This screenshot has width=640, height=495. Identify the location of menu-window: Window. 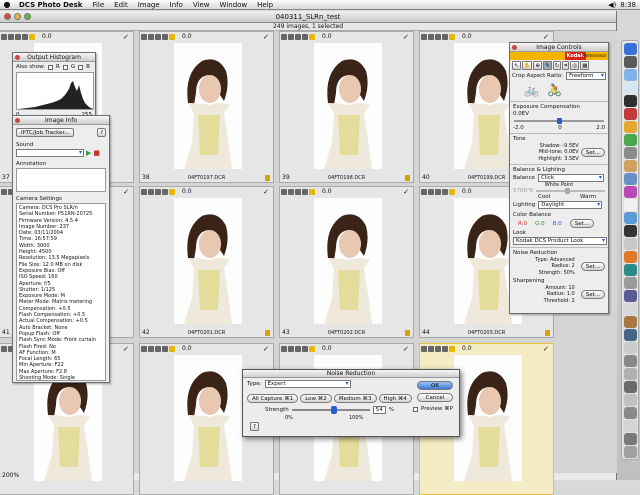
(234, 5).